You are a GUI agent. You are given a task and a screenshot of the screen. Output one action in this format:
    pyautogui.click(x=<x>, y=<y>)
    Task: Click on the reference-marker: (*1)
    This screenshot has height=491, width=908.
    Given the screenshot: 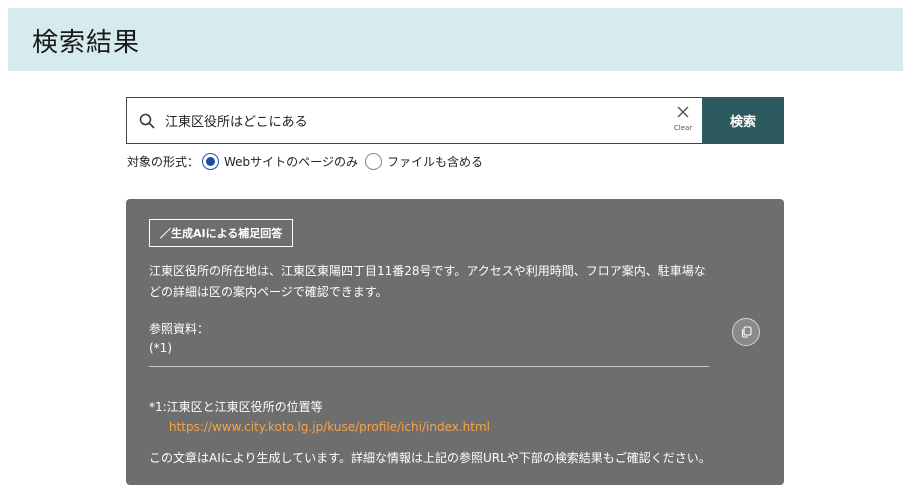 What is the action you would take?
    pyautogui.click(x=160, y=348)
    